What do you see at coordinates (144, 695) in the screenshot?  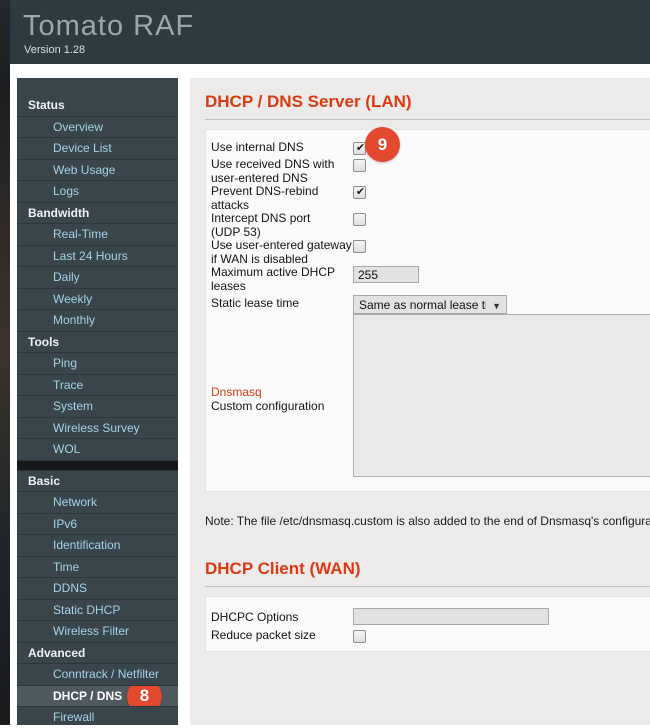 I see `step-badge-8: 8` at bounding box center [144, 695].